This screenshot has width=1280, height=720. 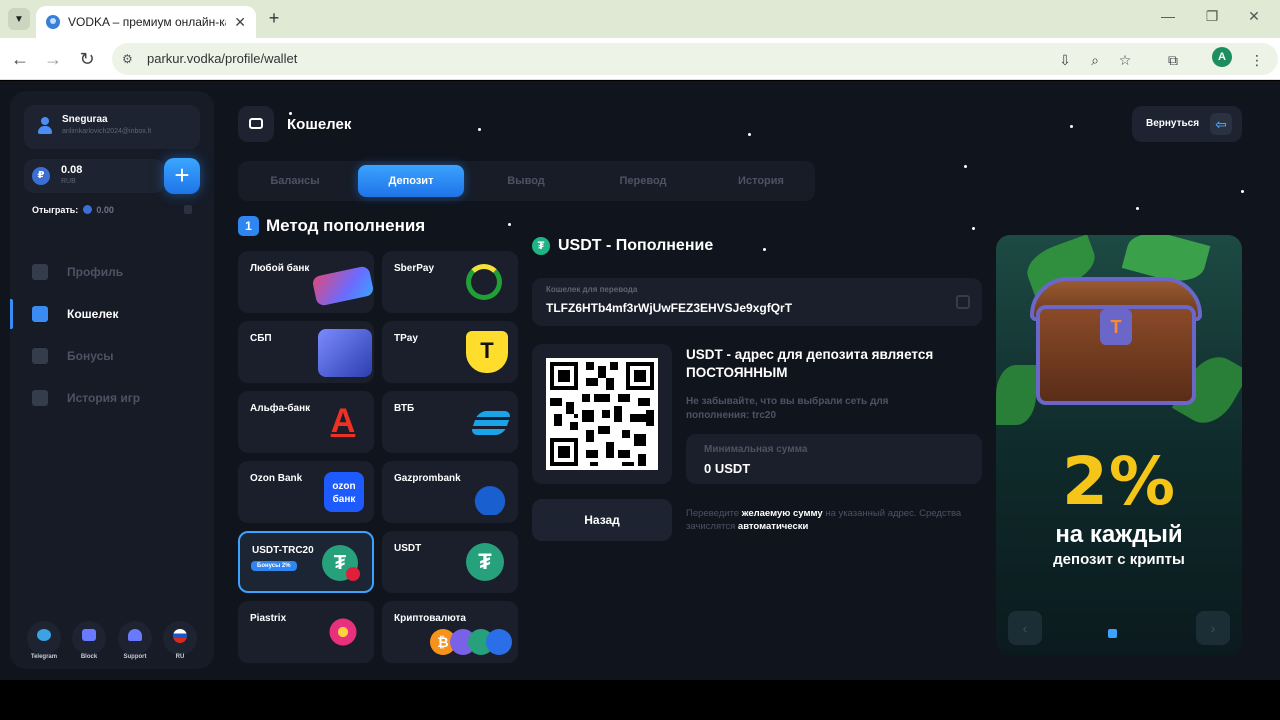 What do you see at coordinates (1212, 16) in the screenshot?
I see `restore-button: ❐` at bounding box center [1212, 16].